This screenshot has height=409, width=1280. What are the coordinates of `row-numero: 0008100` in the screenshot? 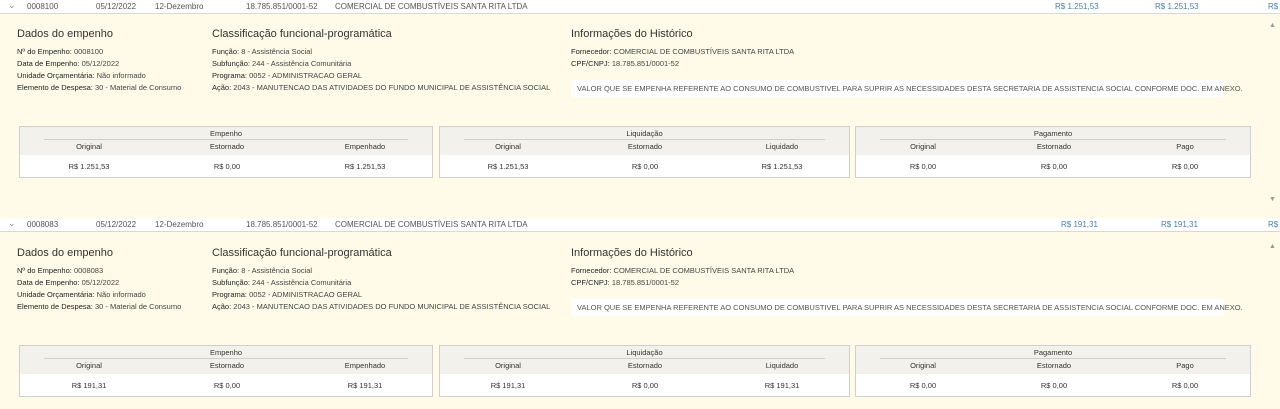 It's located at (43, 6).